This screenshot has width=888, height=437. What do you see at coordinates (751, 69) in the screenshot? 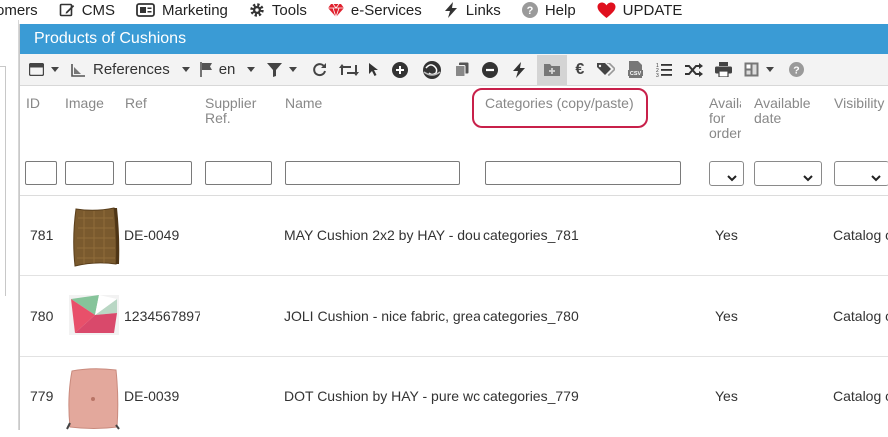
I see `layout-icon` at bounding box center [751, 69].